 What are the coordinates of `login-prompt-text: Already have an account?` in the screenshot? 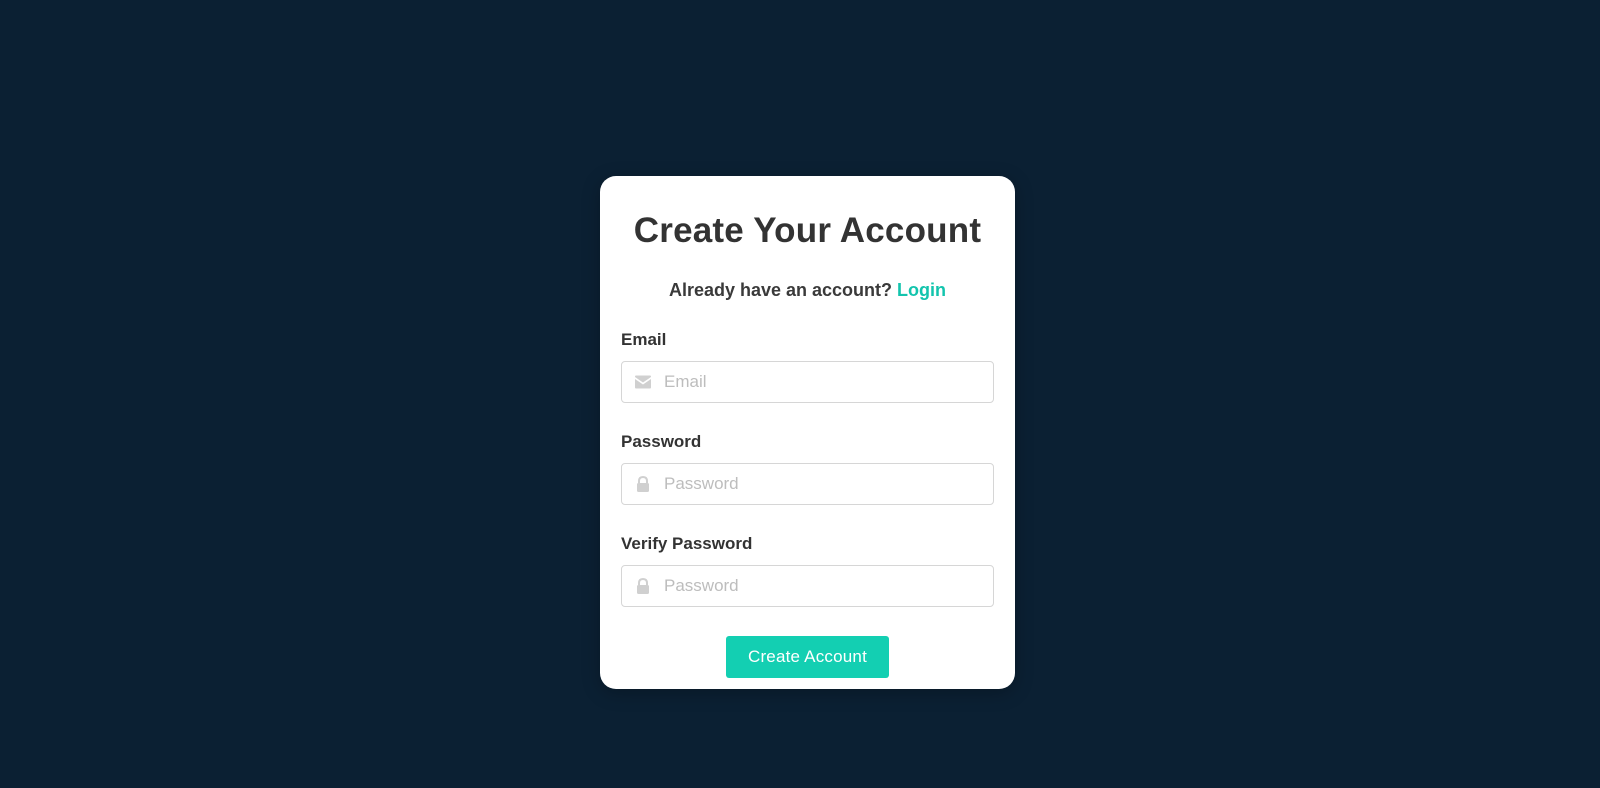 It's located at (780, 290).